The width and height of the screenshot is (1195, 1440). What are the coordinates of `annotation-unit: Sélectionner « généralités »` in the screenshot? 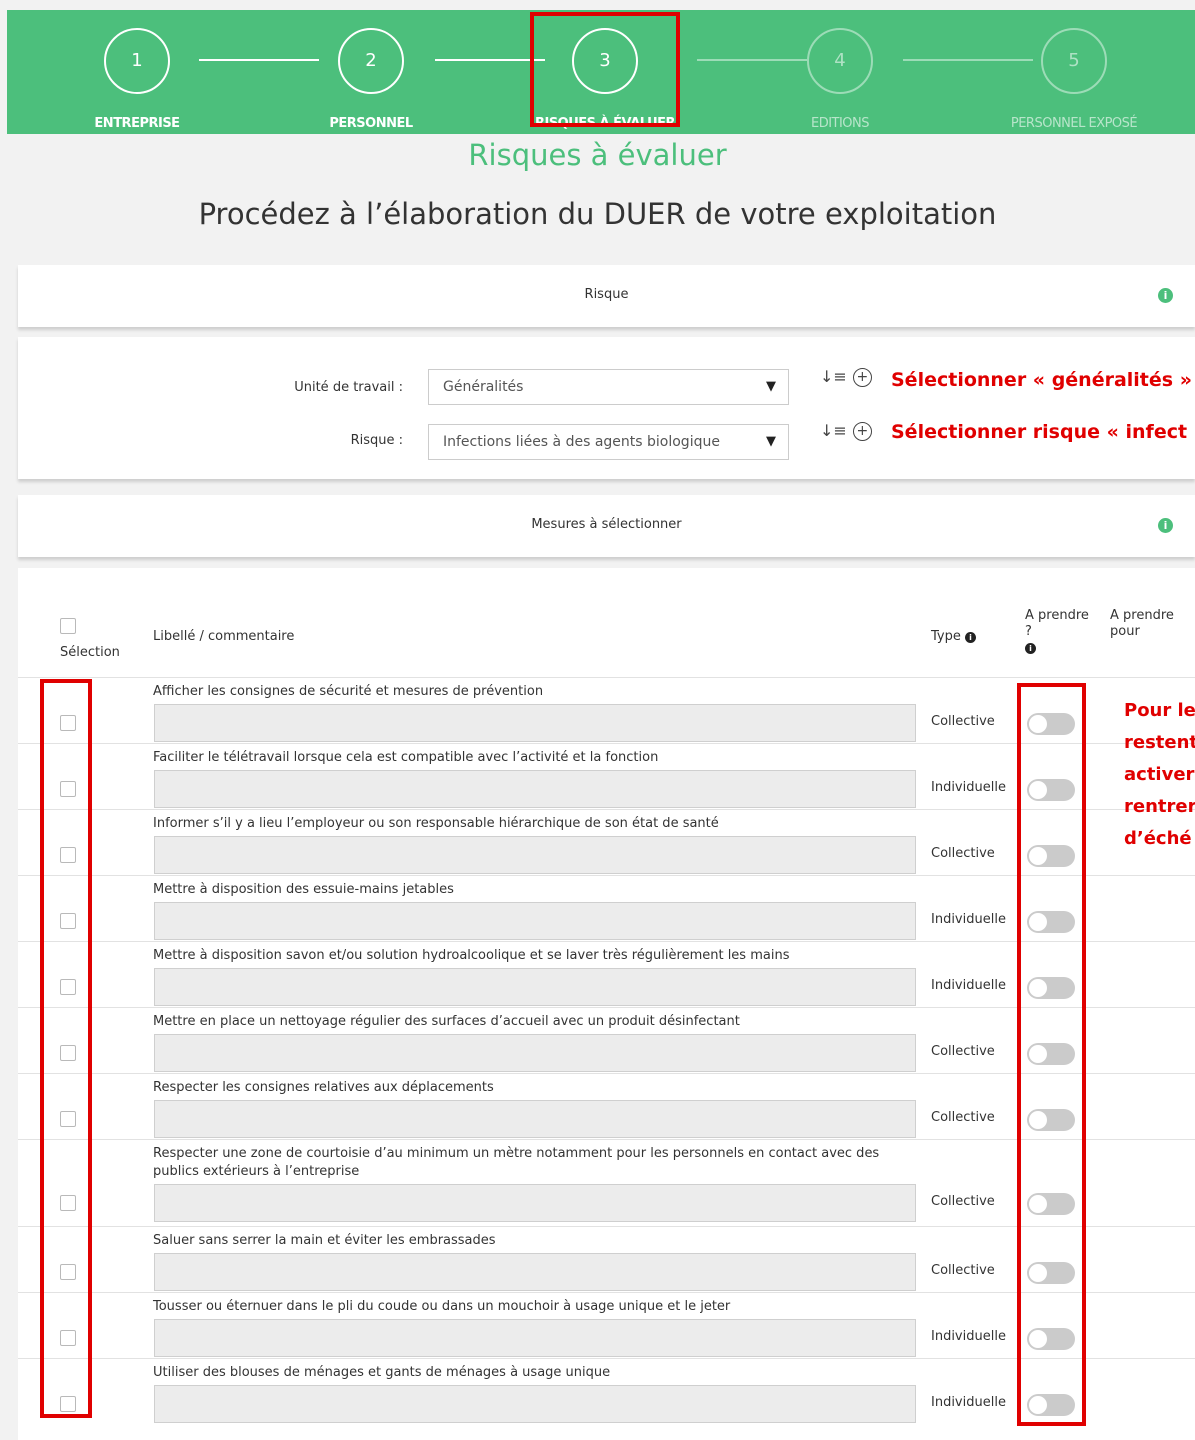 It's located at (1041, 380).